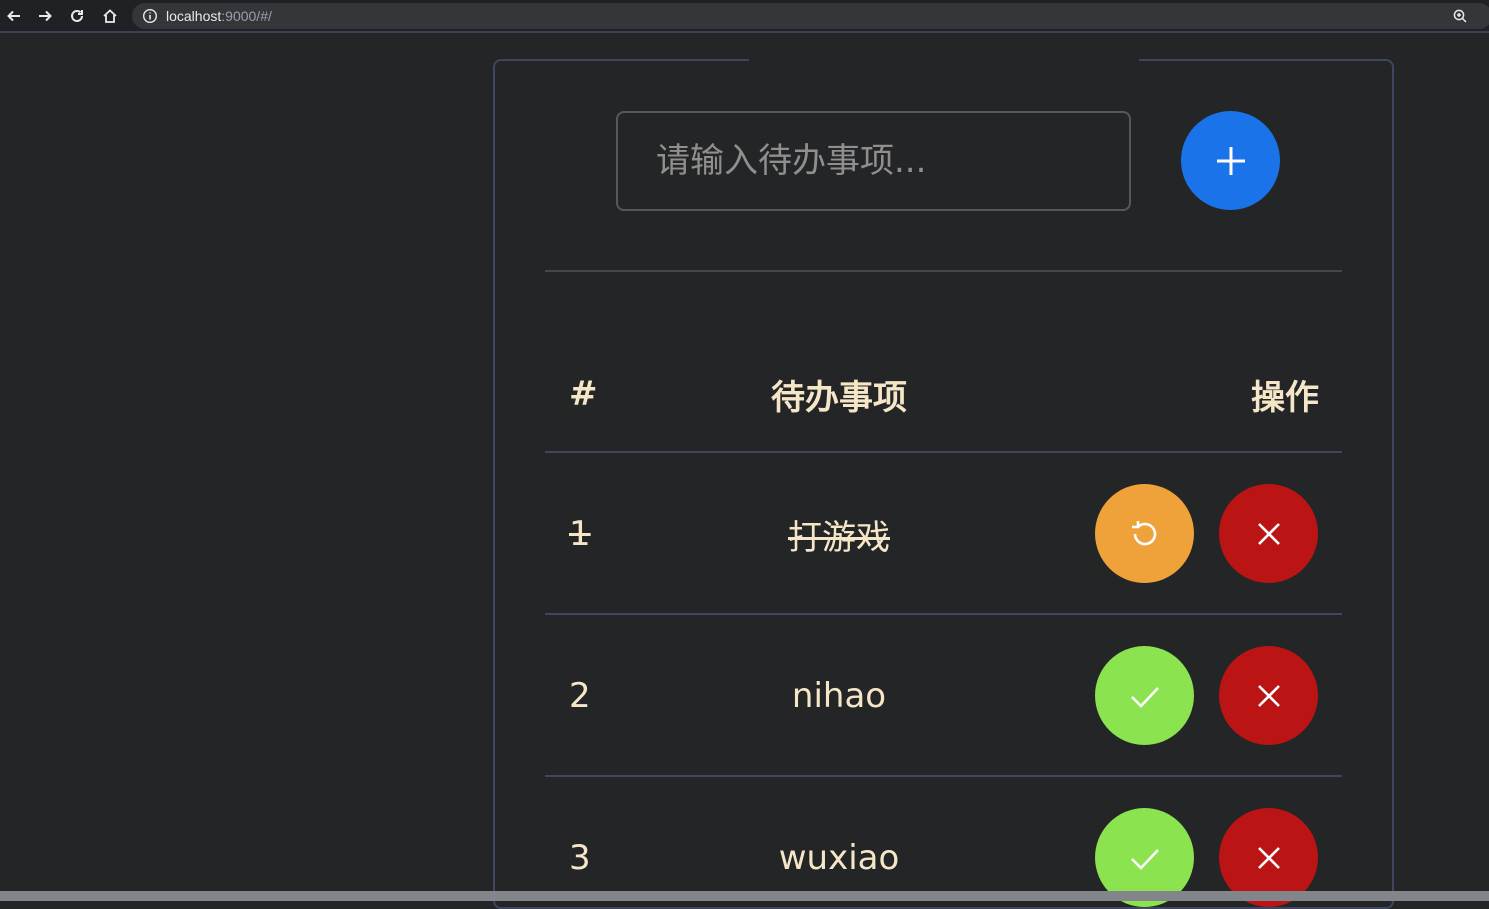  What do you see at coordinates (943, 452) in the screenshot?
I see `table-header-divider` at bounding box center [943, 452].